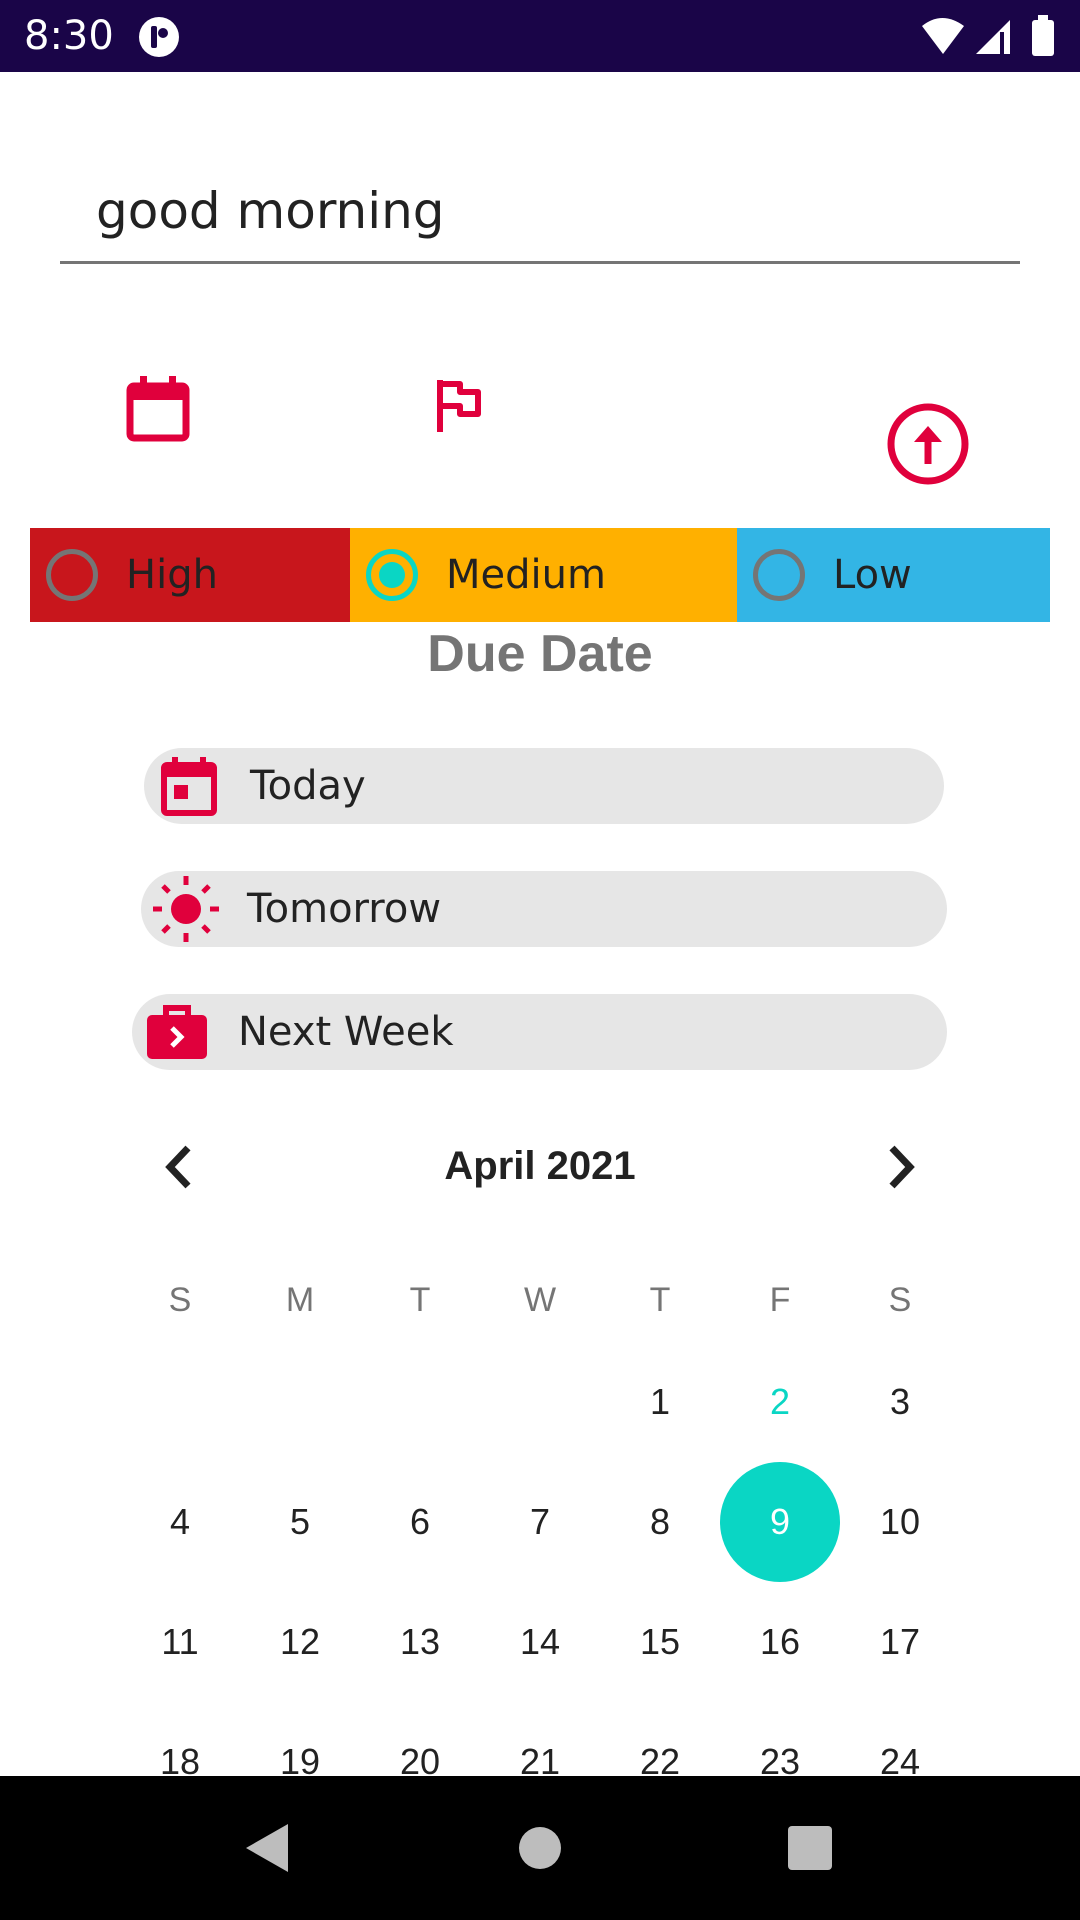 Image resolution: width=1080 pixels, height=1920 pixels. I want to click on tomorrow-label: Tomorrow, so click(344, 909).